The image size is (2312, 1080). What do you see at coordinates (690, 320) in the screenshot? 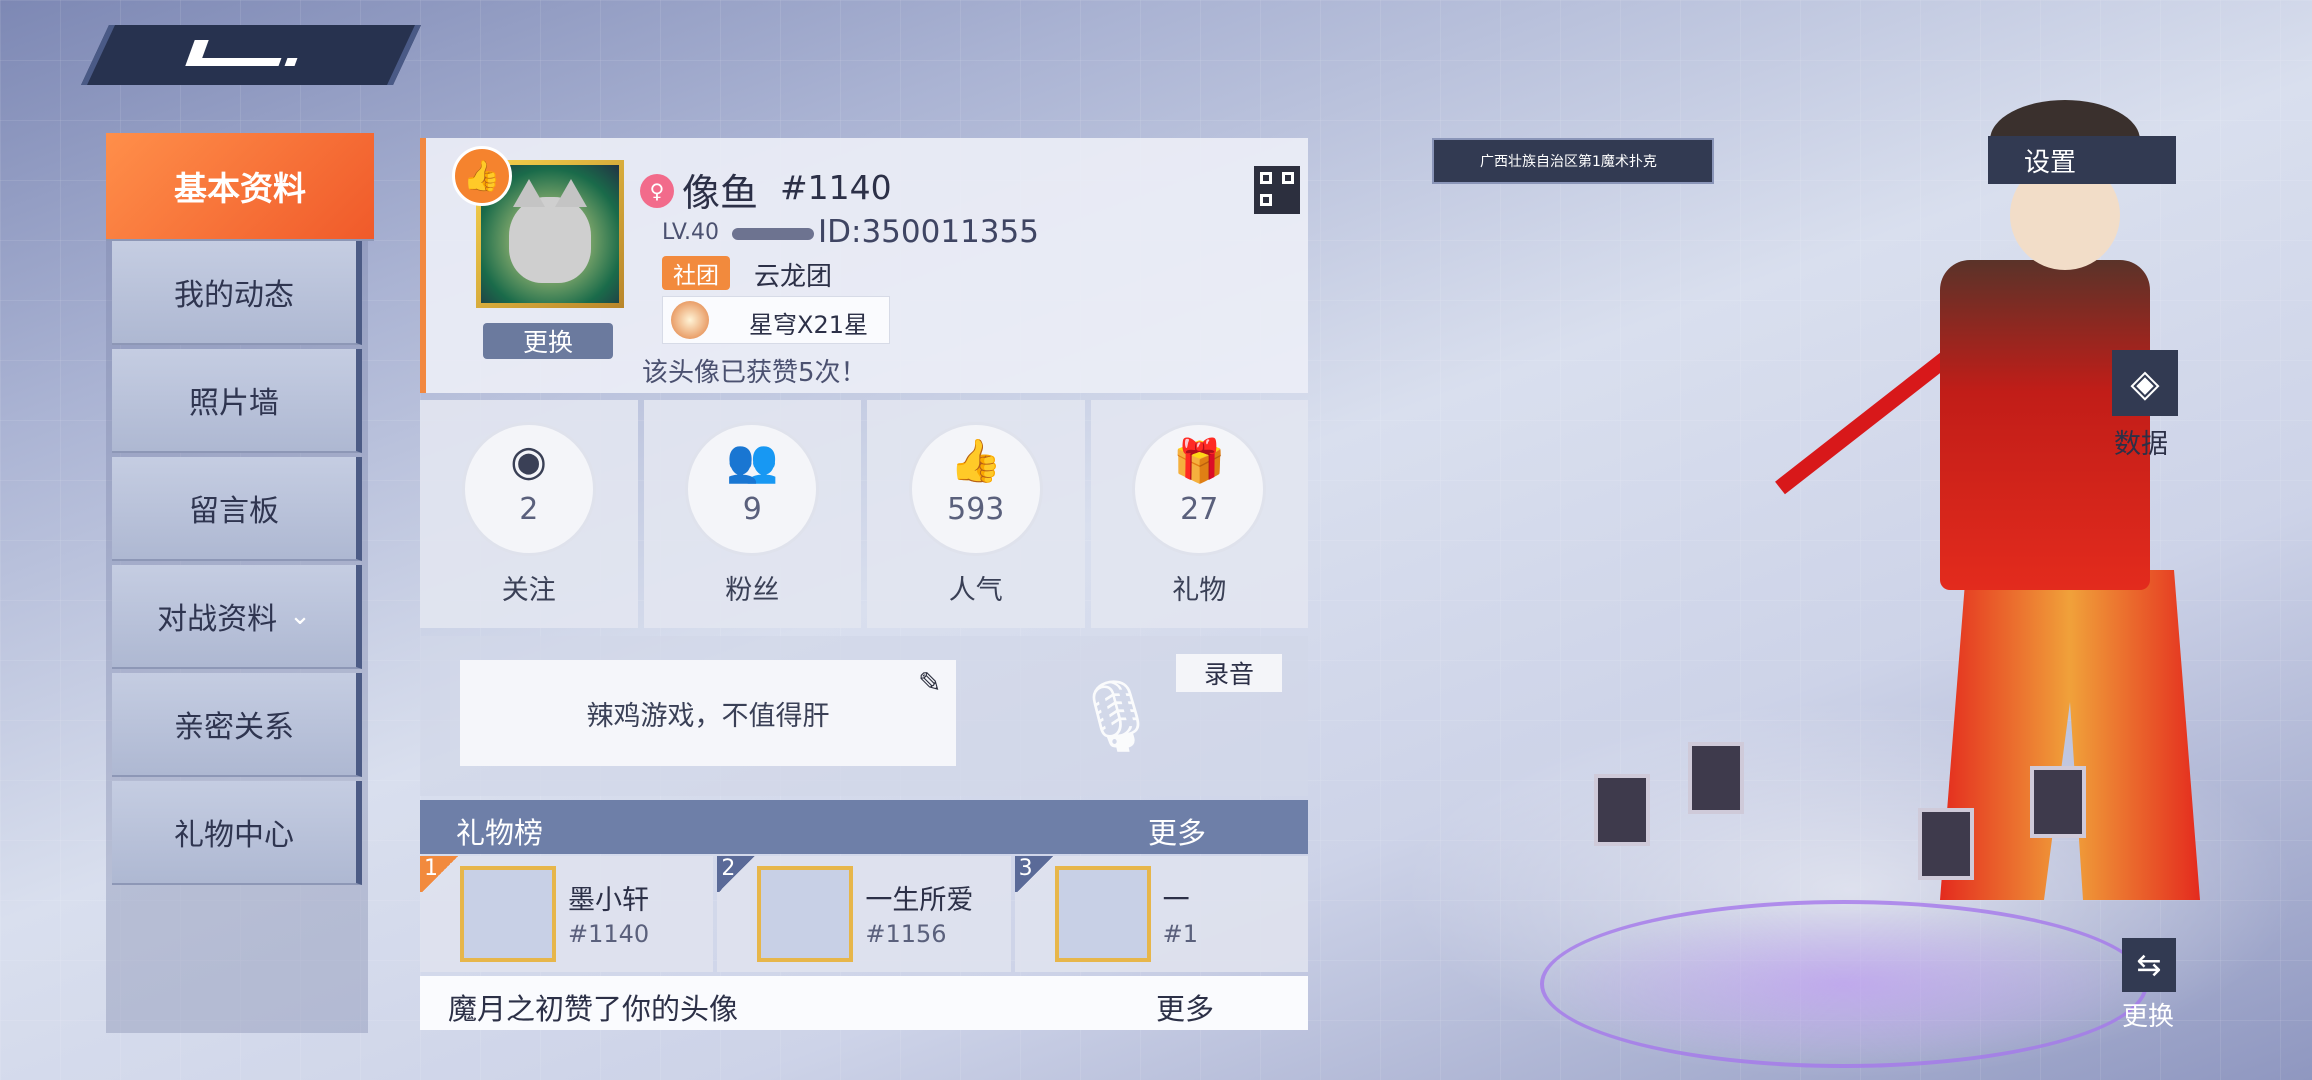
I see `rank-icon` at bounding box center [690, 320].